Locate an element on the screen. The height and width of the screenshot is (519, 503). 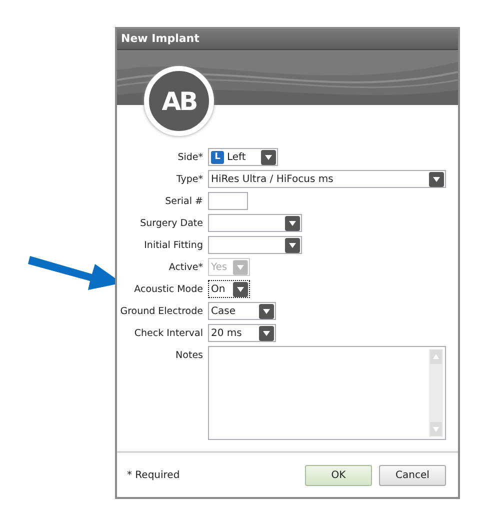
field-label: Serial # is located at coordinates (183, 202).